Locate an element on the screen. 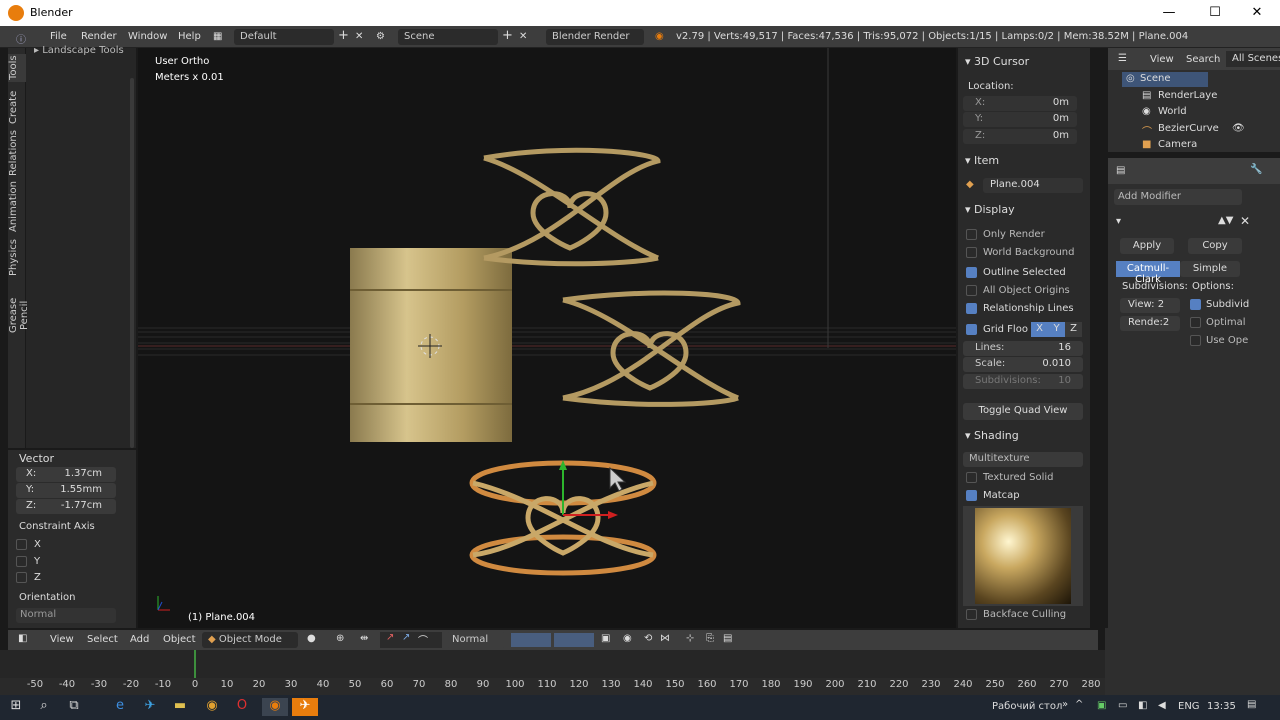 This screenshot has width=1280, height=720. textured-solid-checkbox is located at coordinates (971, 477).